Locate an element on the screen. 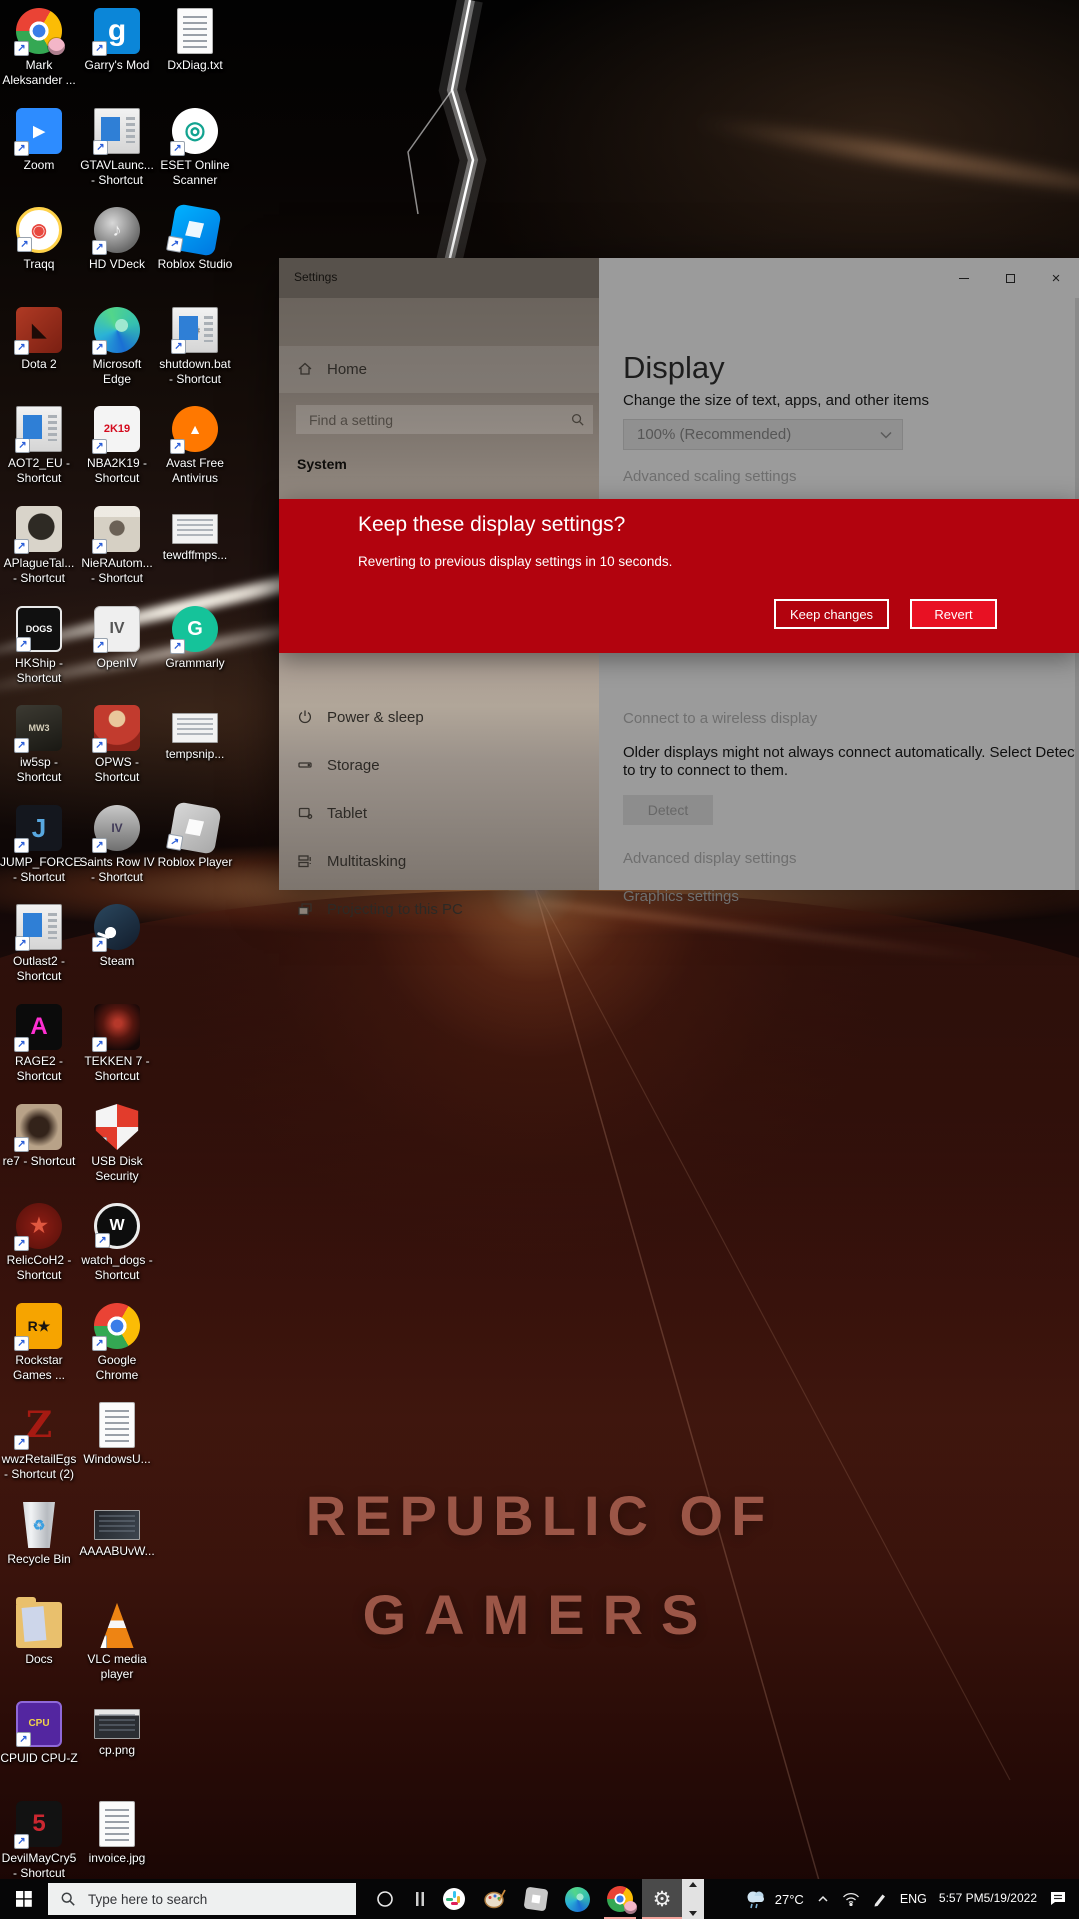 The image size is (1079, 1919). paint-button is located at coordinates (495, 1899).